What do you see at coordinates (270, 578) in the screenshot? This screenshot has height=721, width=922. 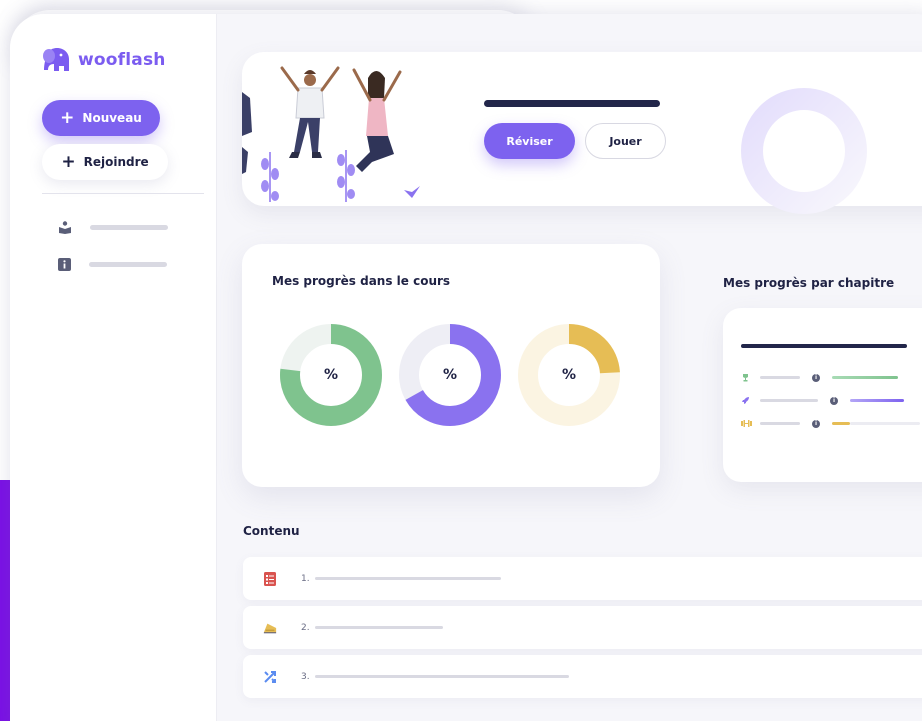 I see `checklist-icon` at bounding box center [270, 578].